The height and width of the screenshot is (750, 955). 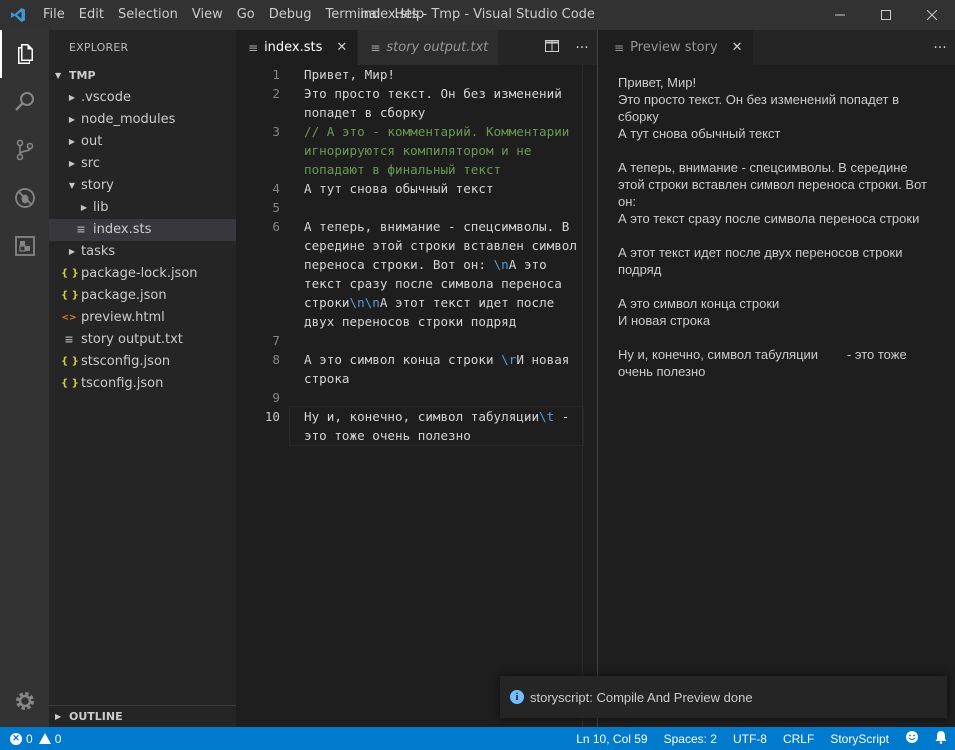 I want to click on preview-line: Привет, Мир!, so click(x=657, y=82).